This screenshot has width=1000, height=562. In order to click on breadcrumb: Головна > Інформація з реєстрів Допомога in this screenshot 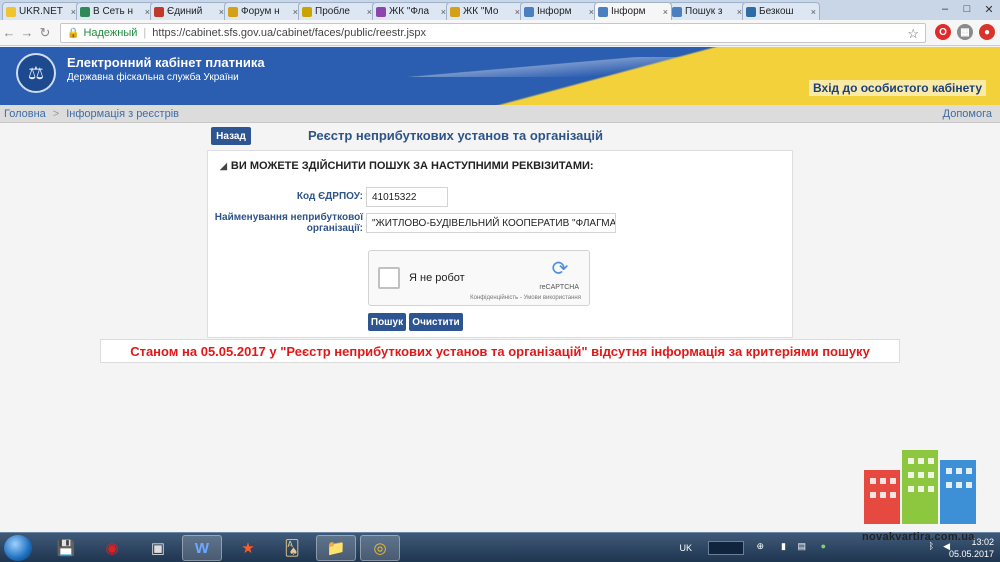, I will do `click(500, 114)`.